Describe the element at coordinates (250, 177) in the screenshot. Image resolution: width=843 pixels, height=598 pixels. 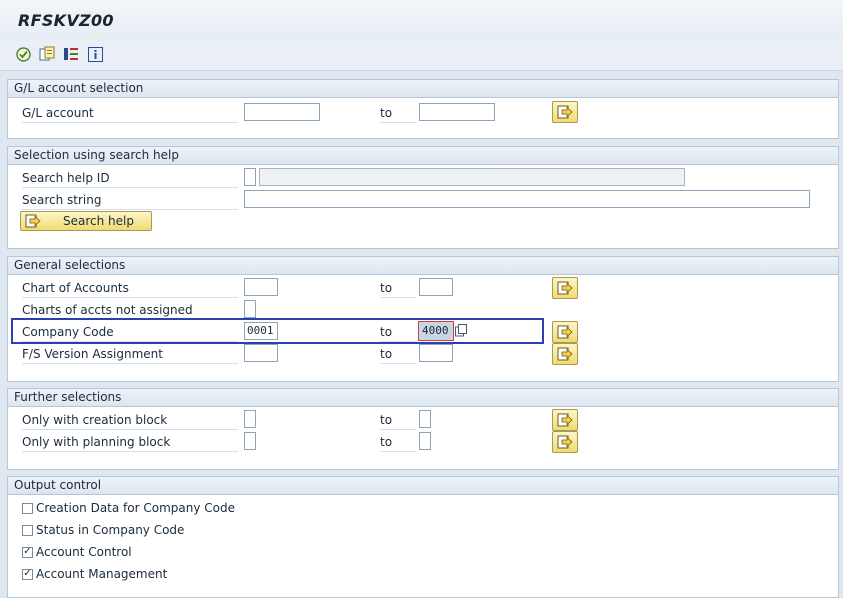
I see `search-help-id-input` at that location.